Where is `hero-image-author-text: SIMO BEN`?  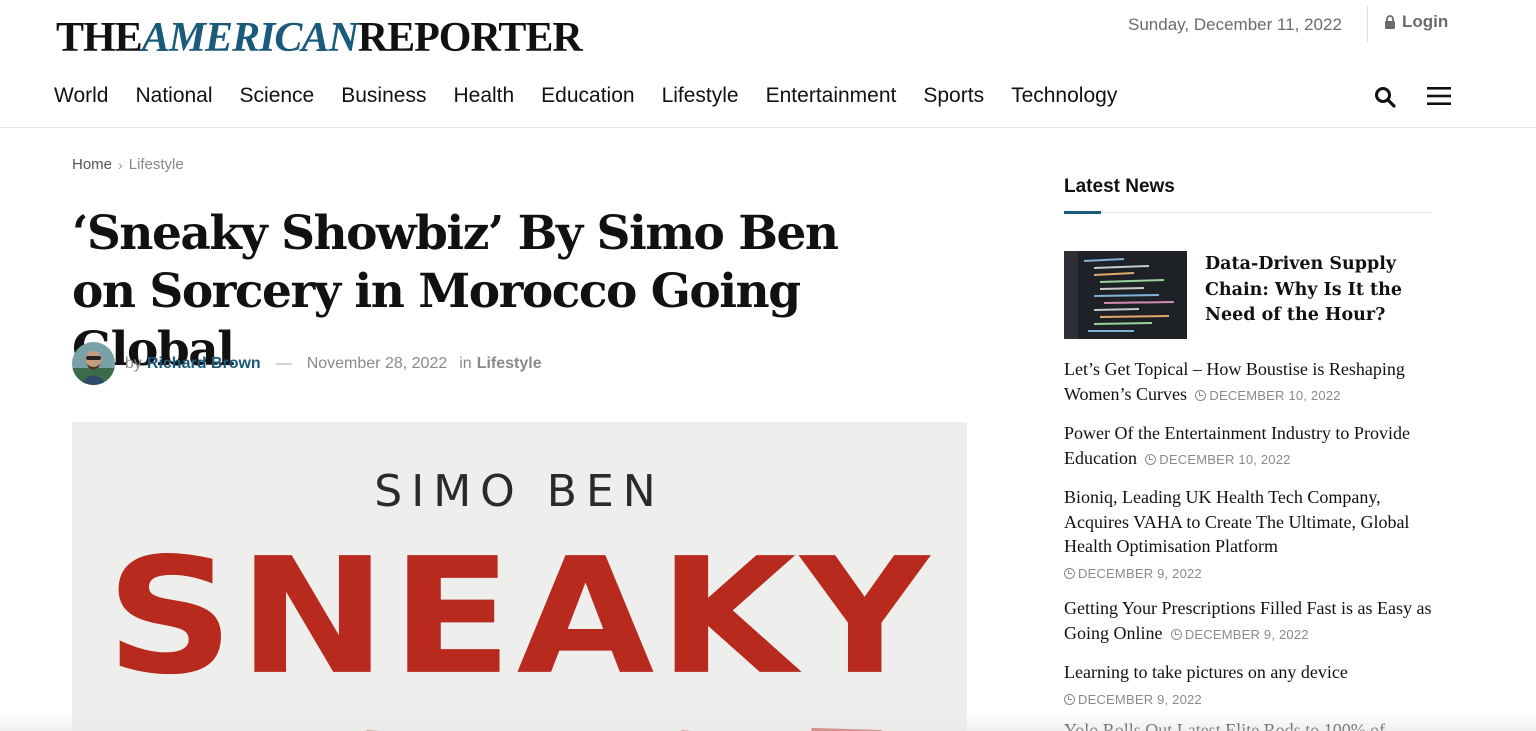 hero-image-author-text: SIMO BEN is located at coordinates (519, 491).